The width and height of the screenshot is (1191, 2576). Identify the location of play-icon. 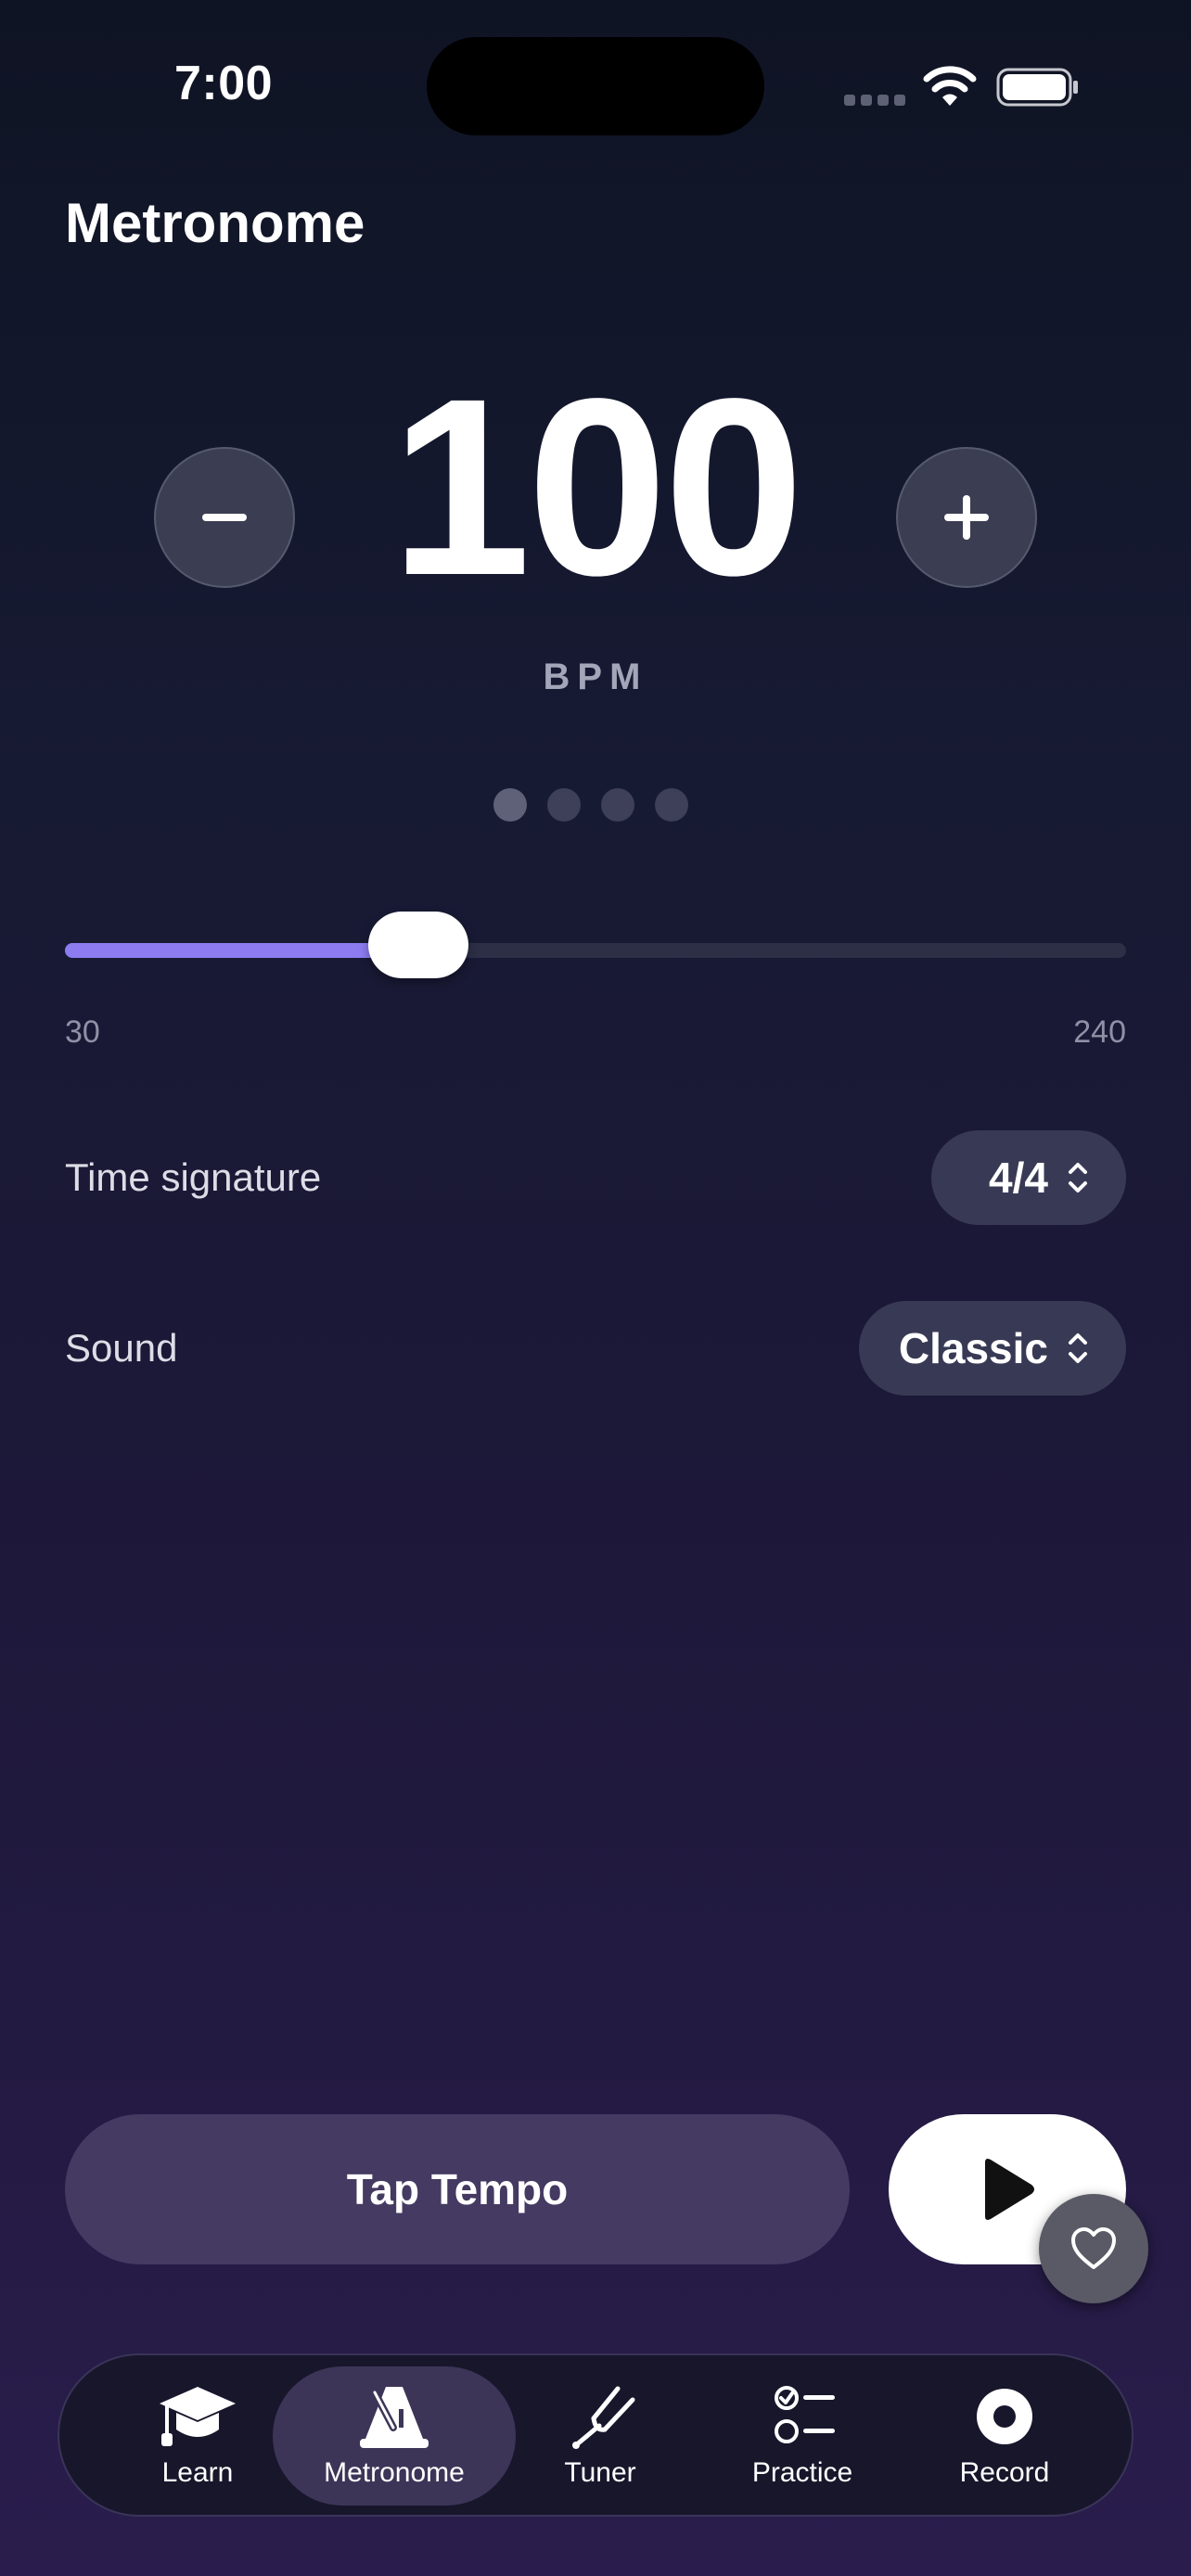
(1010, 2190).